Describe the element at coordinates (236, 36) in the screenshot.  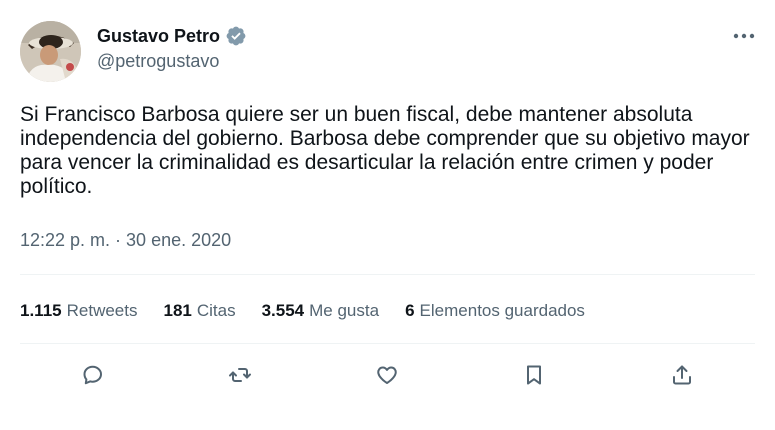
I see `verified-badge-icon` at that location.